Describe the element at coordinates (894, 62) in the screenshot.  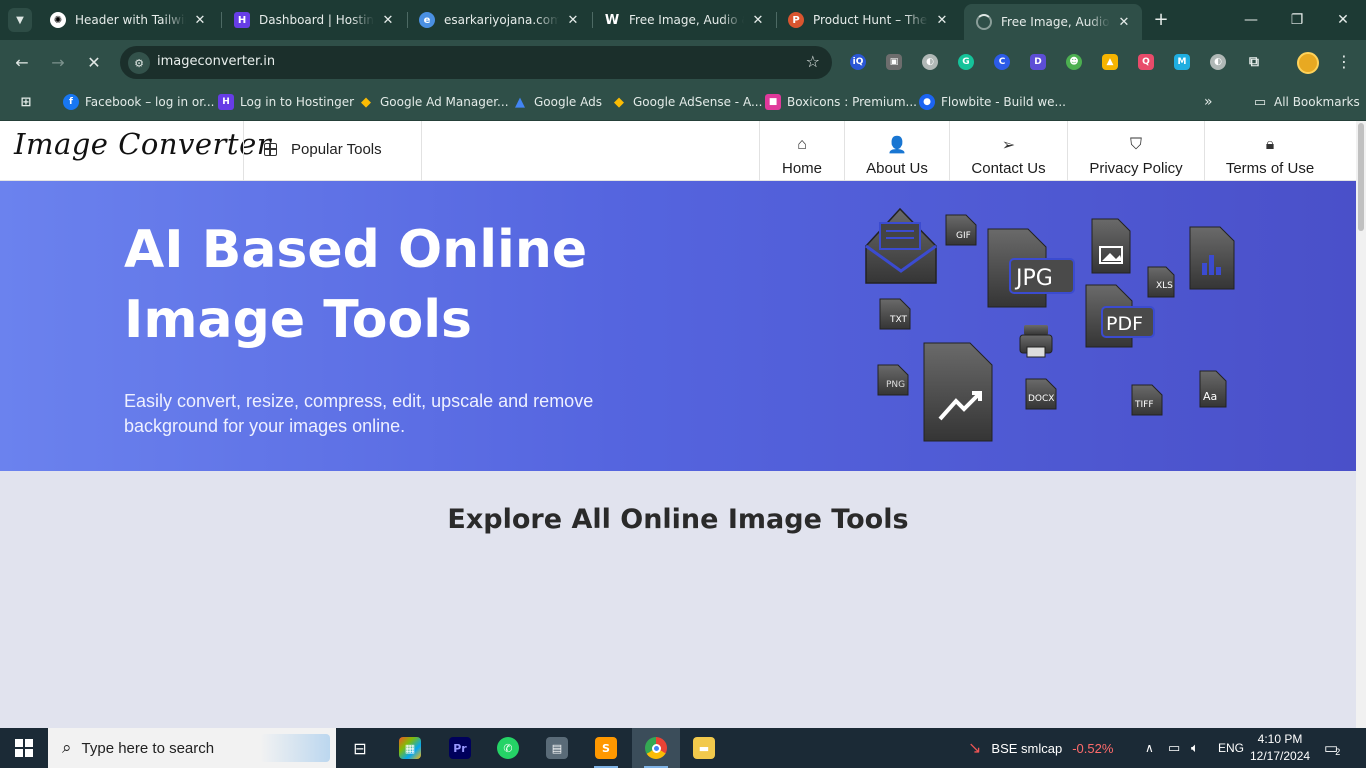
I see `extension-toolbox-icon: ▣` at that location.